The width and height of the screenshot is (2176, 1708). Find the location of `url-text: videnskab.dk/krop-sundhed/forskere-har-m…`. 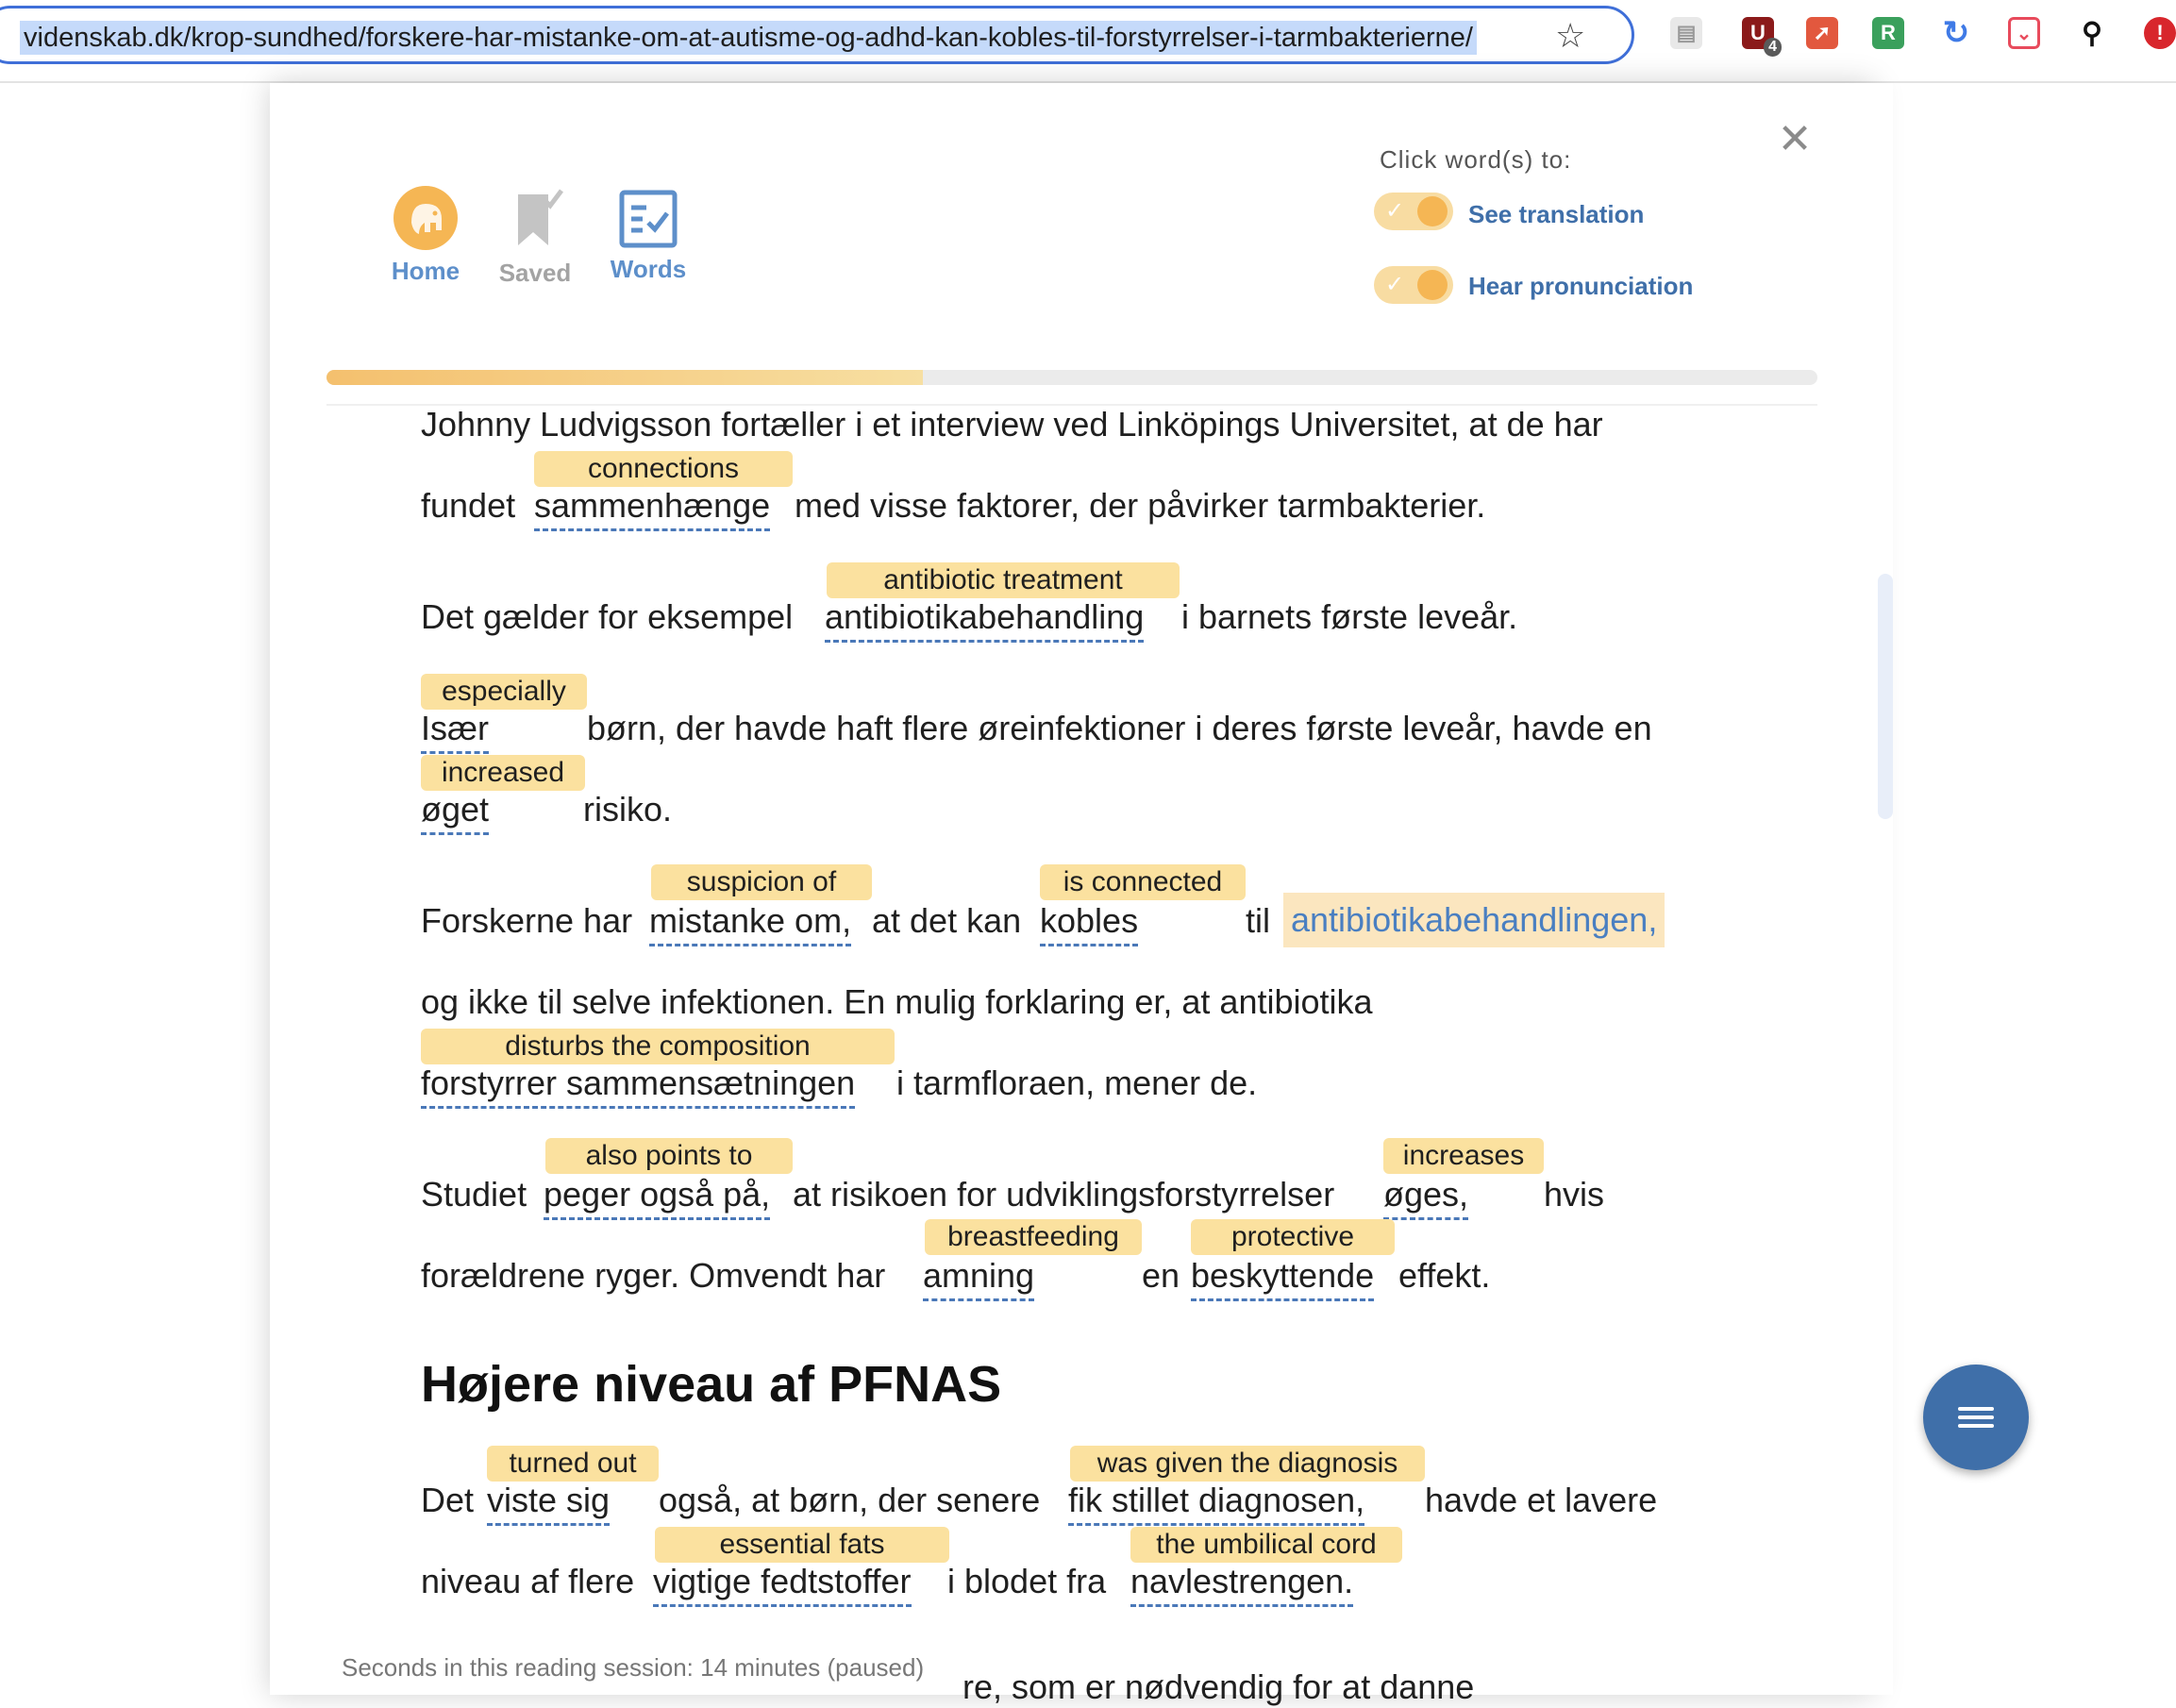

url-text: videnskab.dk/krop-sundhed/forskere-har-m… is located at coordinates (749, 38).